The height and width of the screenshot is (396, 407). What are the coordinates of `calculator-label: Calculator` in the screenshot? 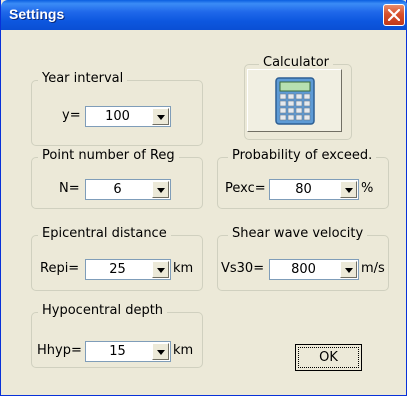 It's located at (296, 62).